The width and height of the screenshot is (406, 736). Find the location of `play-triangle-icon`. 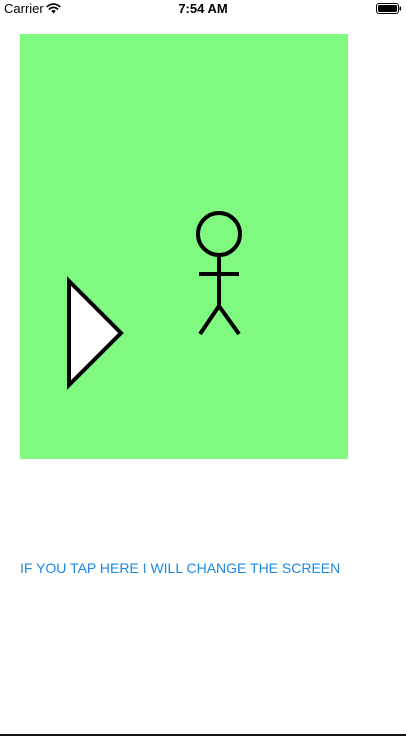

play-triangle-icon is located at coordinates (95, 333).